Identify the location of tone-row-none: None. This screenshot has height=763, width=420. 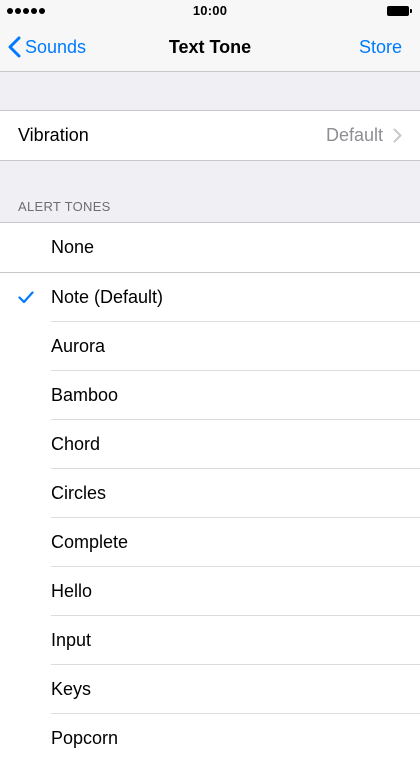
(210, 247).